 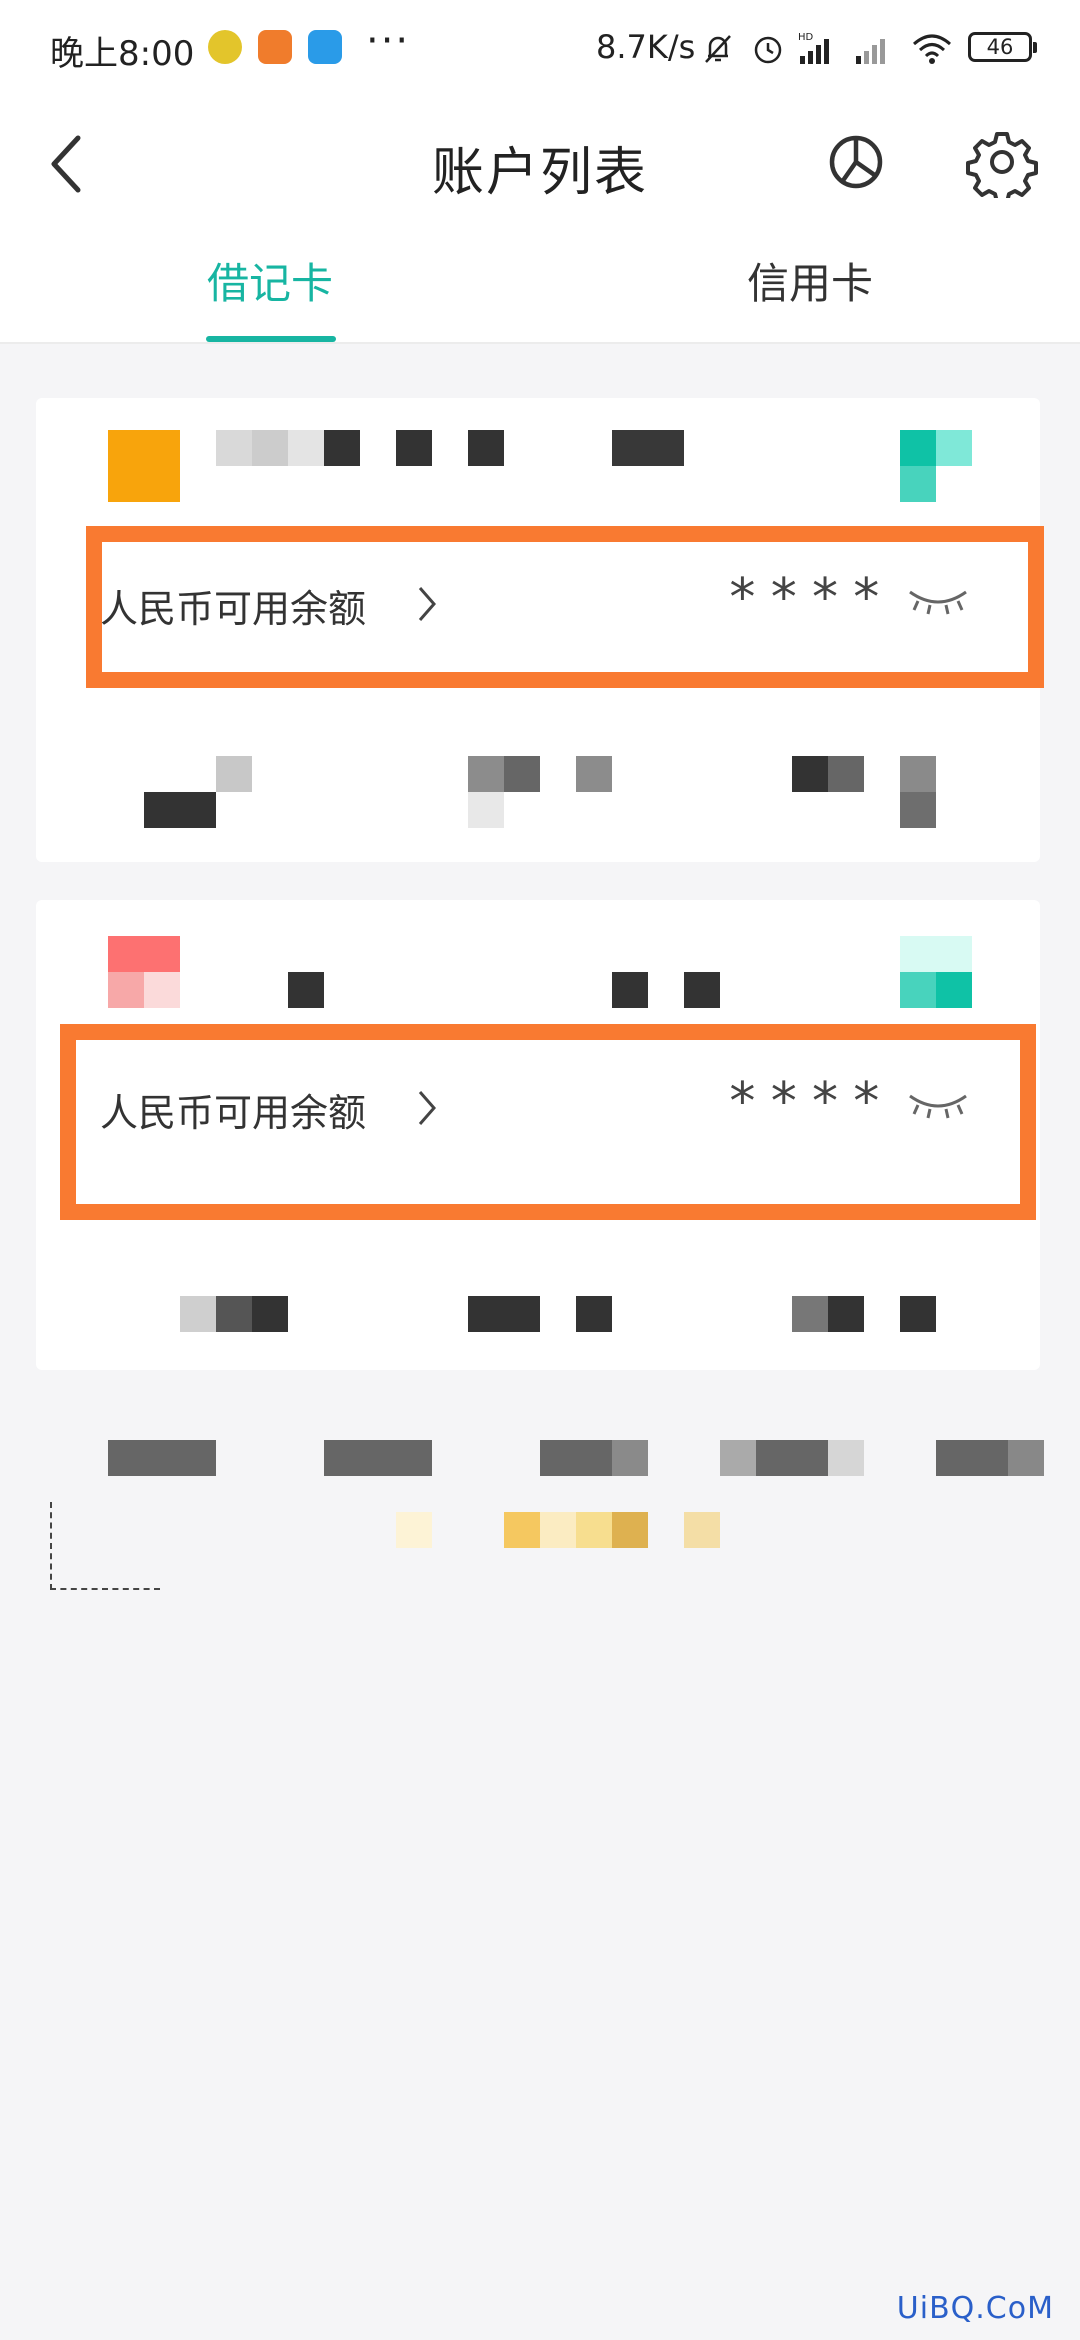 What do you see at coordinates (275, 47) in the screenshot?
I see `browser-notification-icon` at bounding box center [275, 47].